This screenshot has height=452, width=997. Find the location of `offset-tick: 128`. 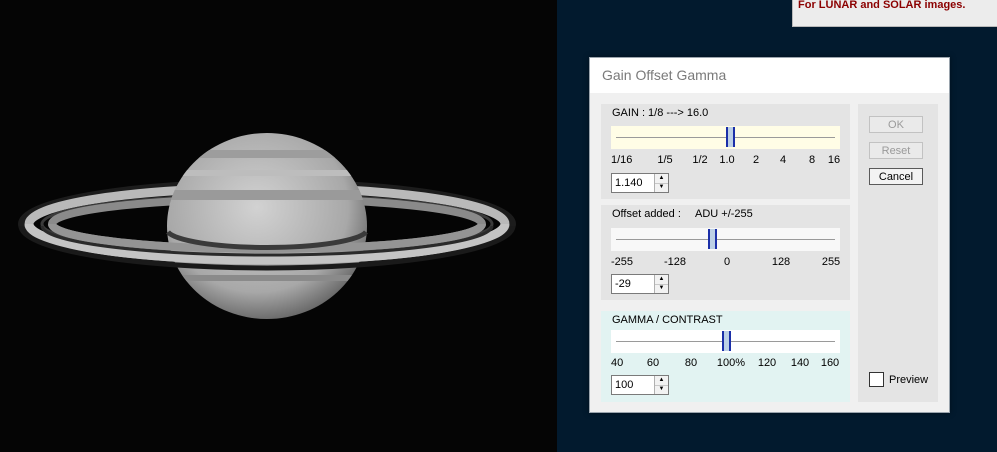

offset-tick: 128 is located at coordinates (781, 262).